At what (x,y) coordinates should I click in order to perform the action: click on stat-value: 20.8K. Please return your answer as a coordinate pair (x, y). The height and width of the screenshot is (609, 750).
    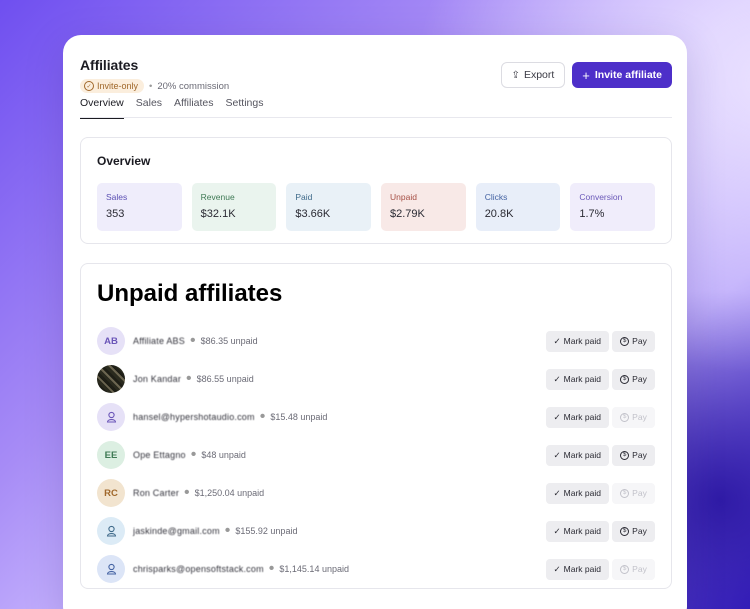
    Looking at the image, I should click on (499, 214).